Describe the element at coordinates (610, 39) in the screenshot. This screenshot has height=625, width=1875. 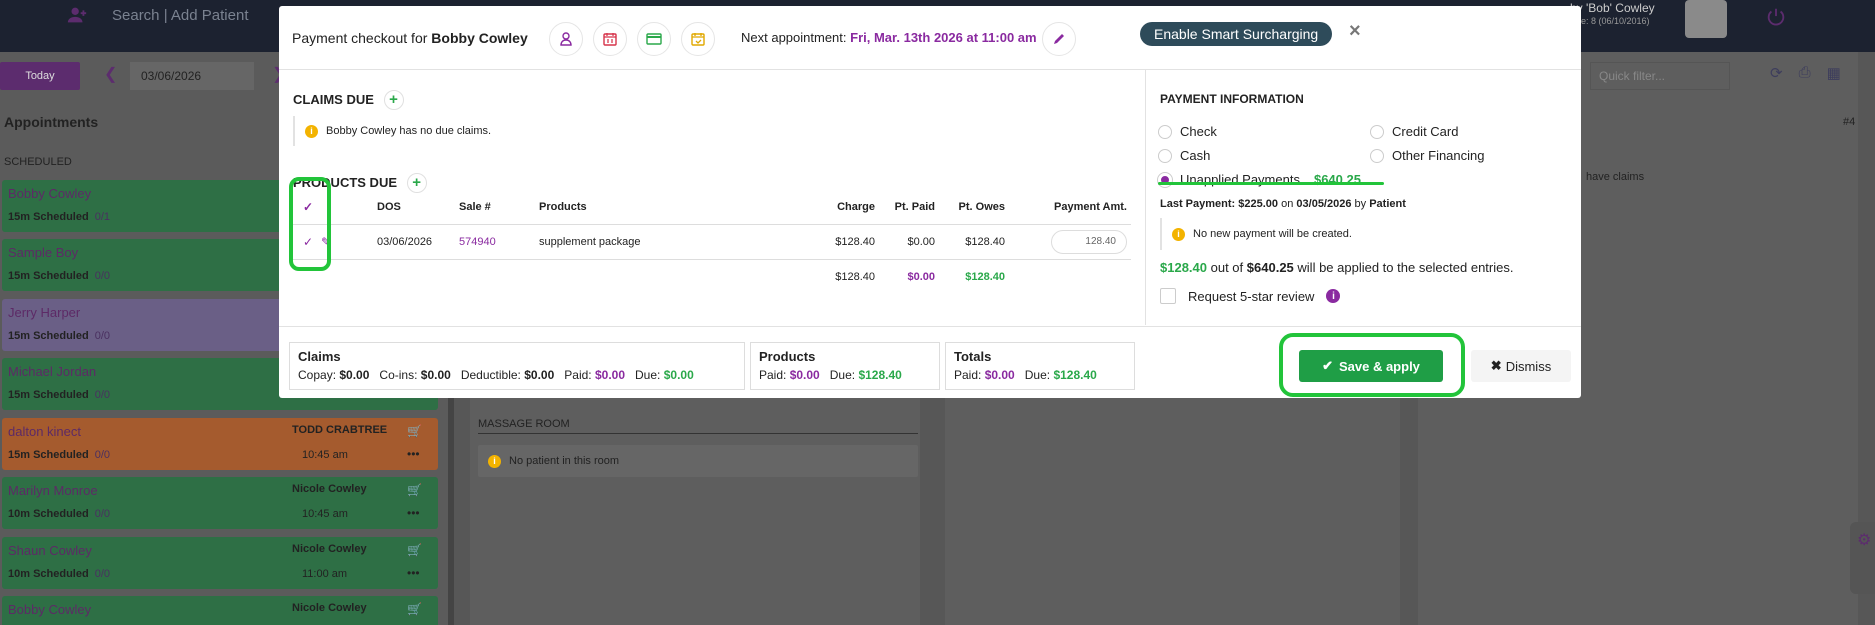
I see `appointments-button` at that location.